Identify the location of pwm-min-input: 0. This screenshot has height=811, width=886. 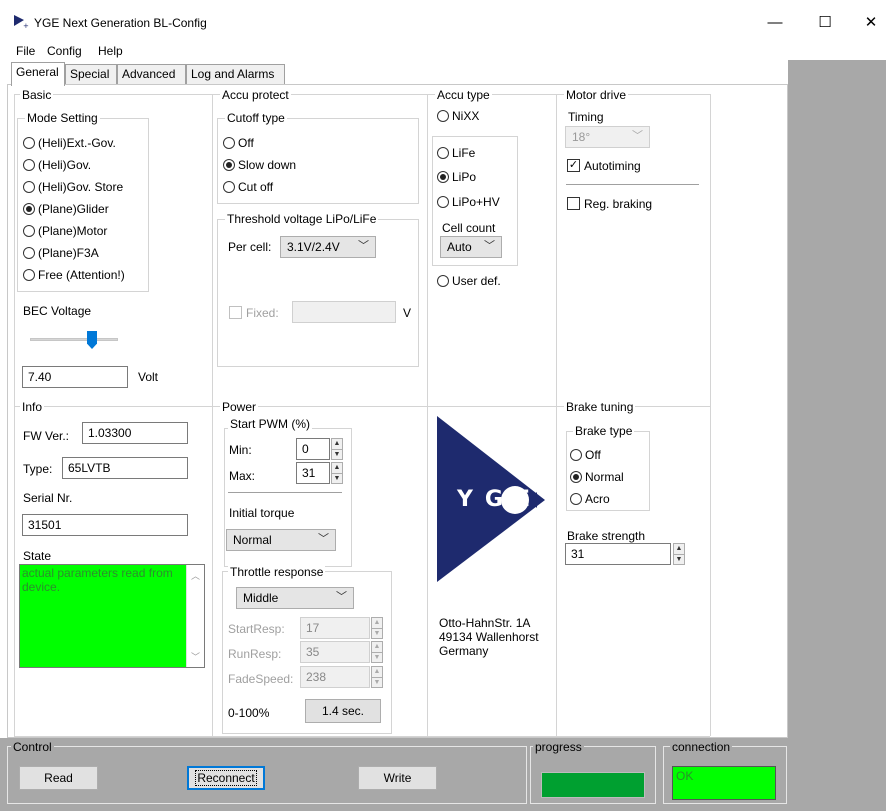
(313, 449).